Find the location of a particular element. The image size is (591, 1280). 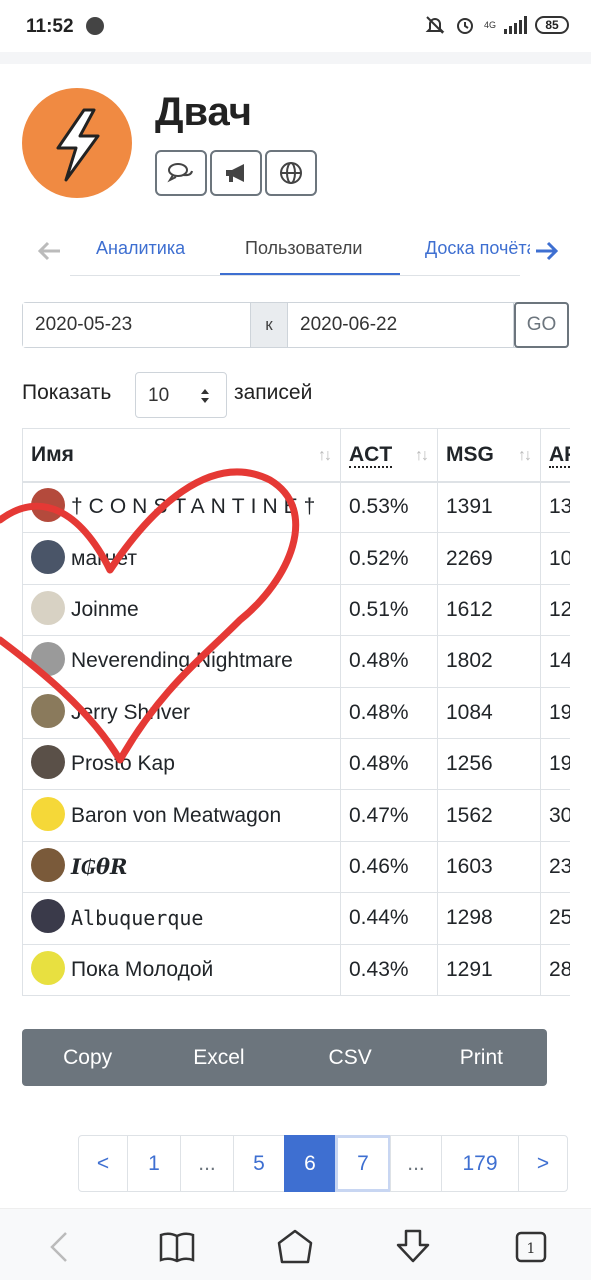

act-cell: 0.44% is located at coordinates (389, 918).